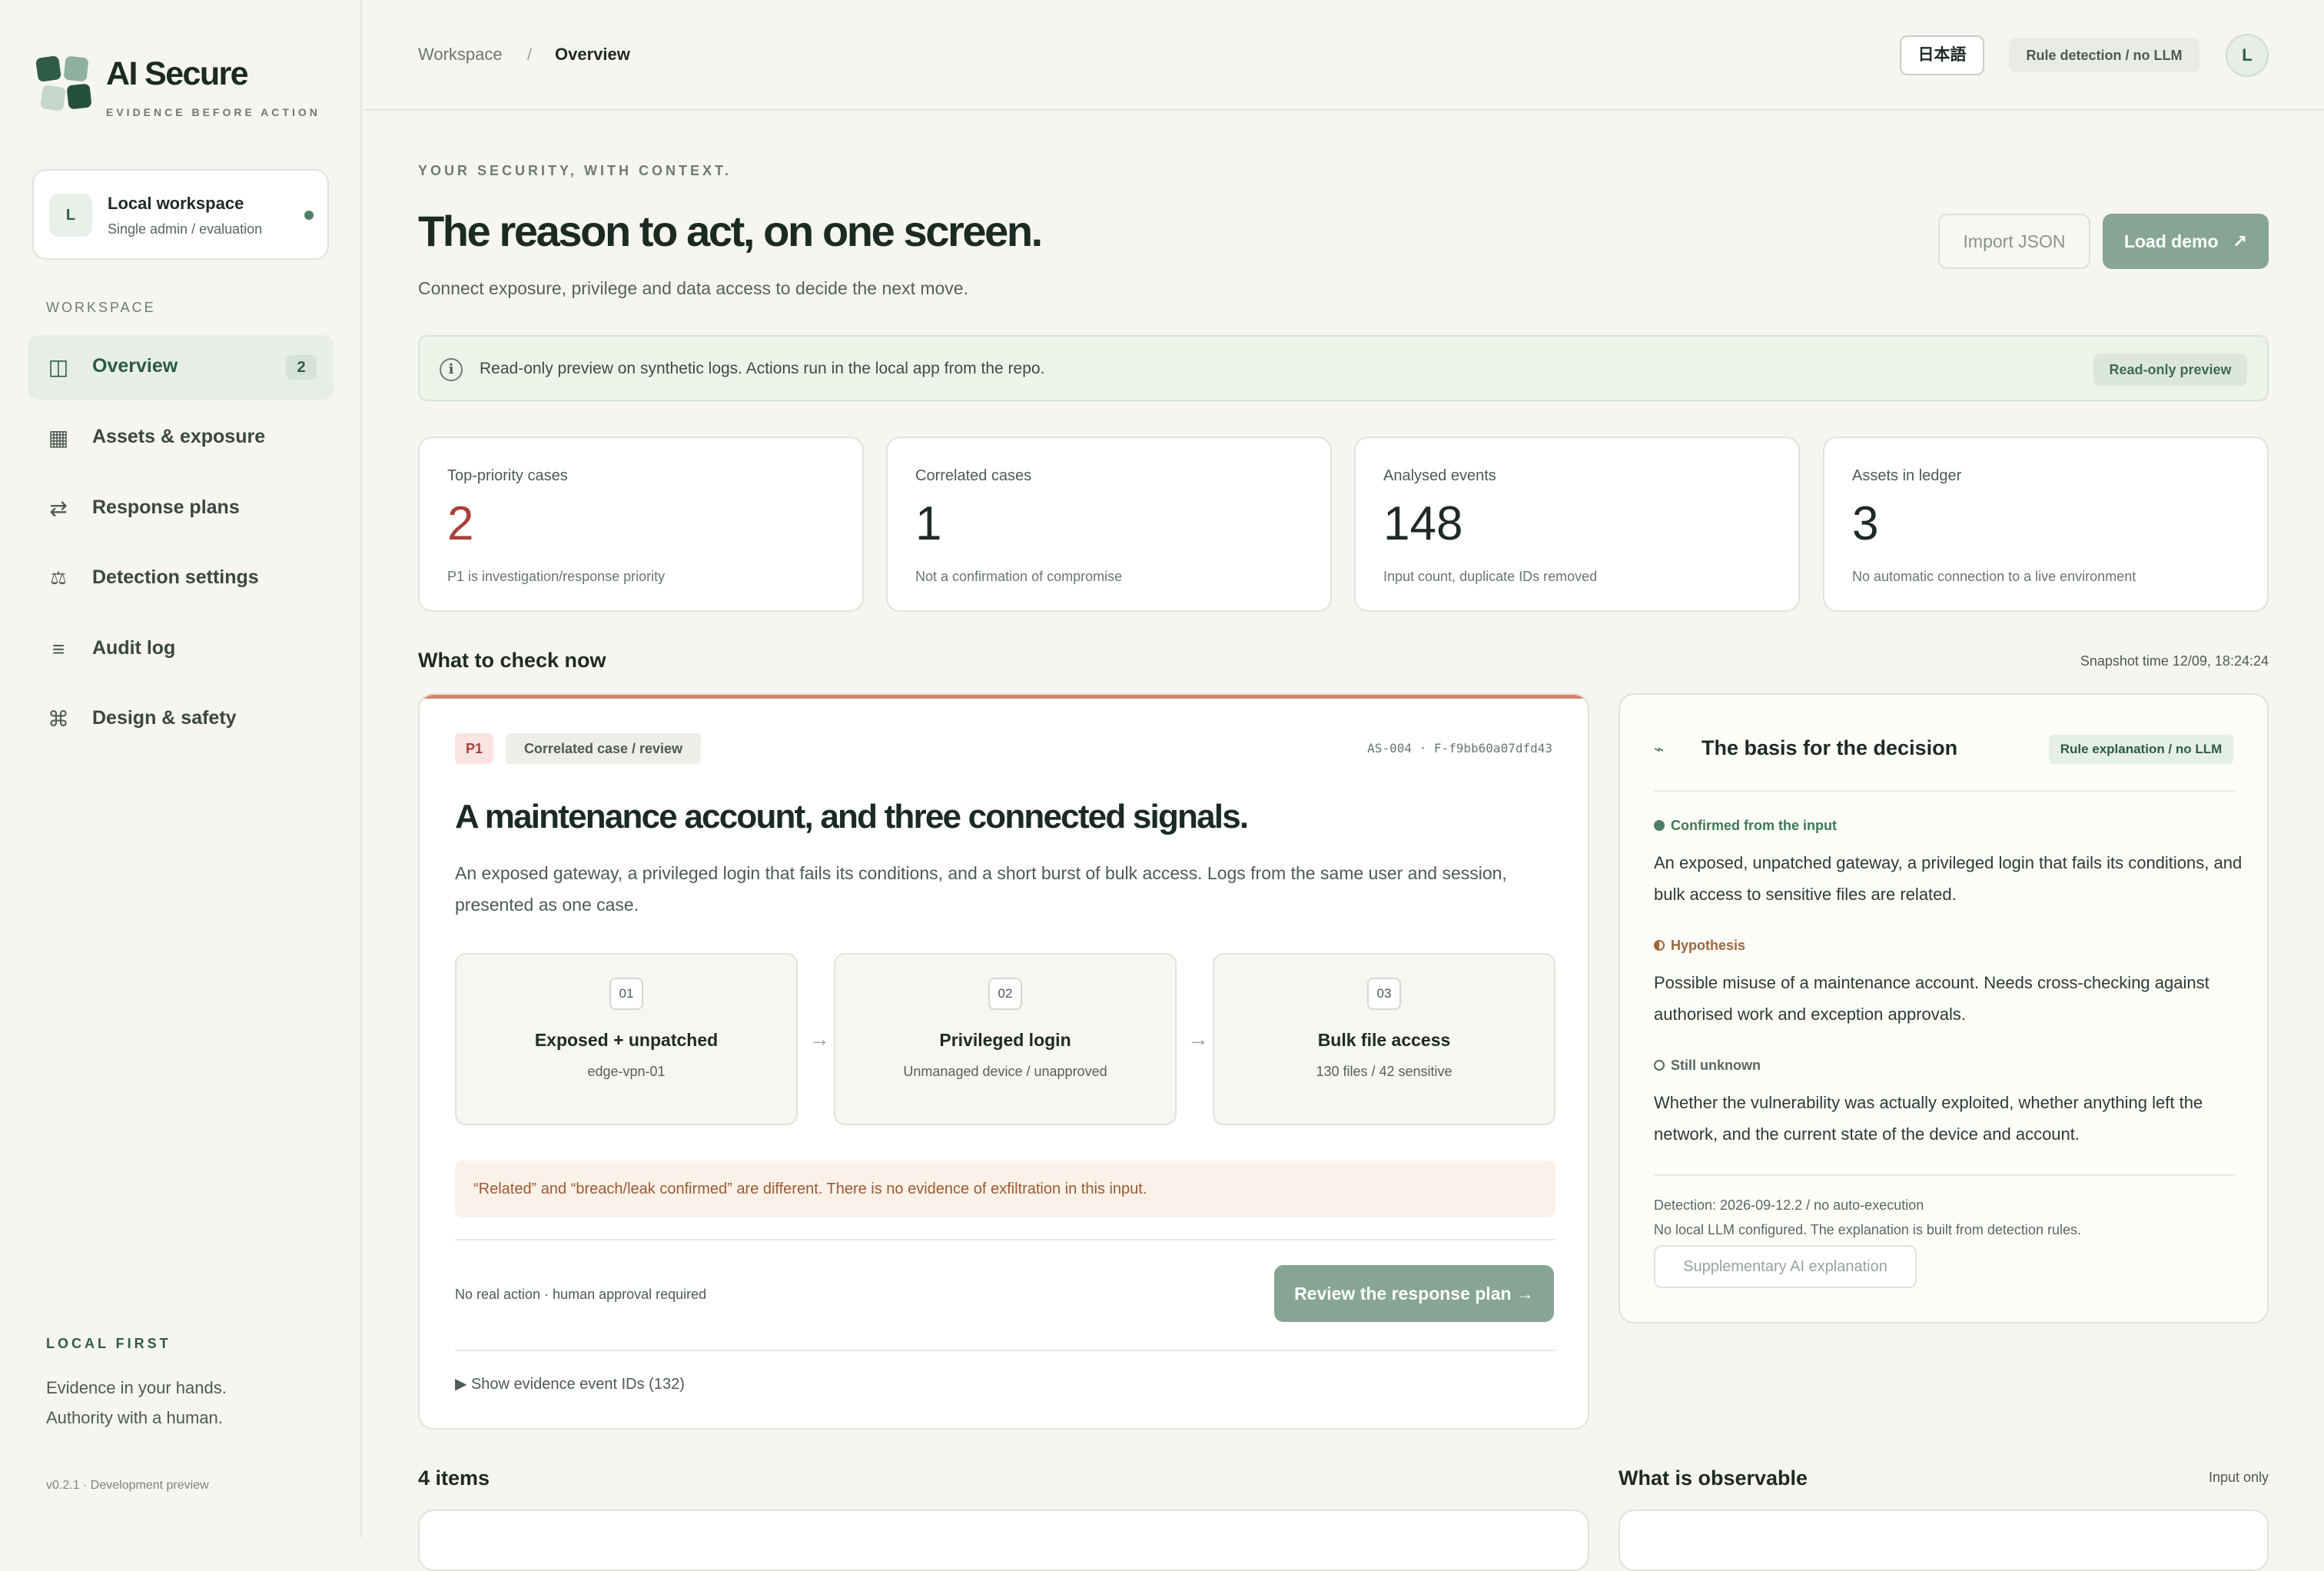  What do you see at coordinates (2141, 750) in the screenshot?
I see `rule-explanation-badge: Rule explanation / no LLM` at bounding box center [2141, 750].